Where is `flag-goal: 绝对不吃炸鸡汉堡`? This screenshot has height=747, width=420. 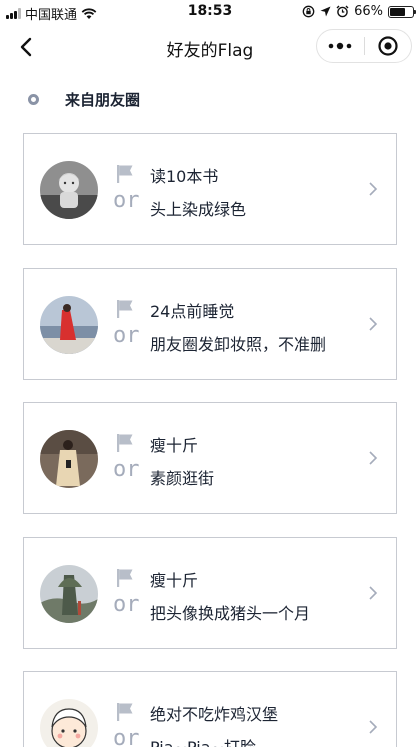 flag-goal: 绝对不吃炸鸡汉堡 is located at coordinates (214, 714).